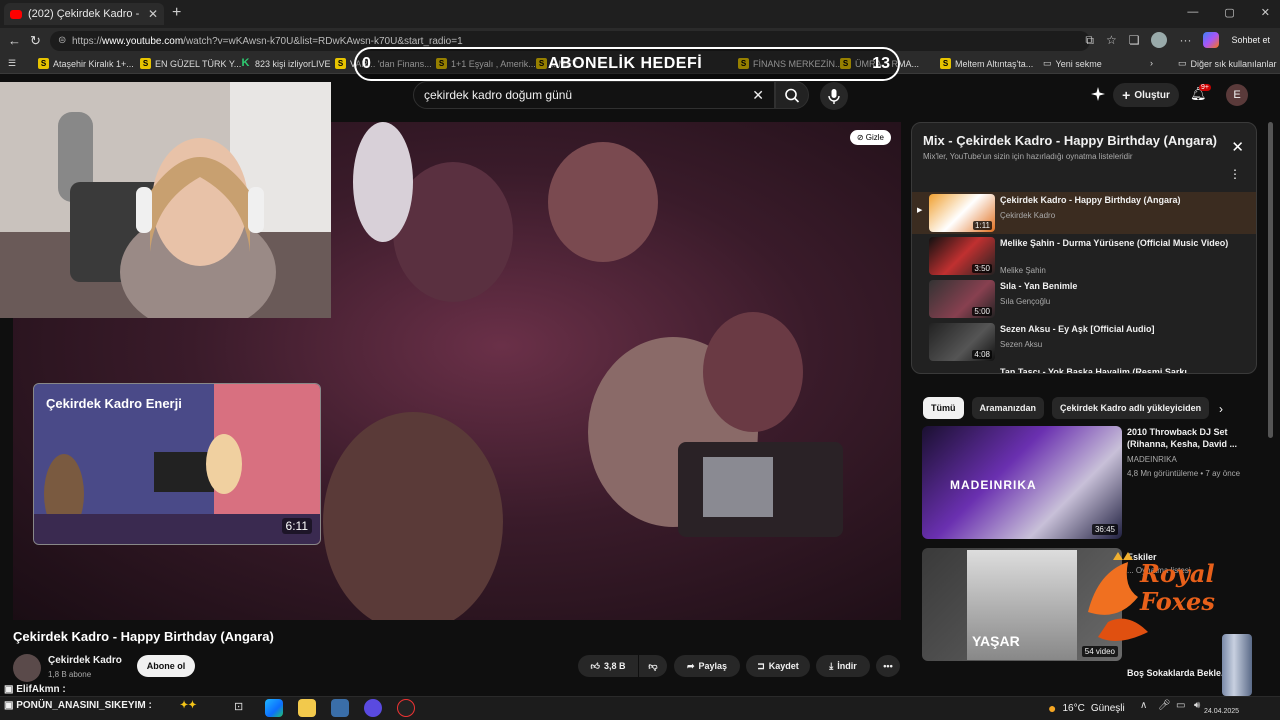  Describe the element at coordinates (1134, 40) in the screenshot. I see `collections-icon: ❏` at that location.